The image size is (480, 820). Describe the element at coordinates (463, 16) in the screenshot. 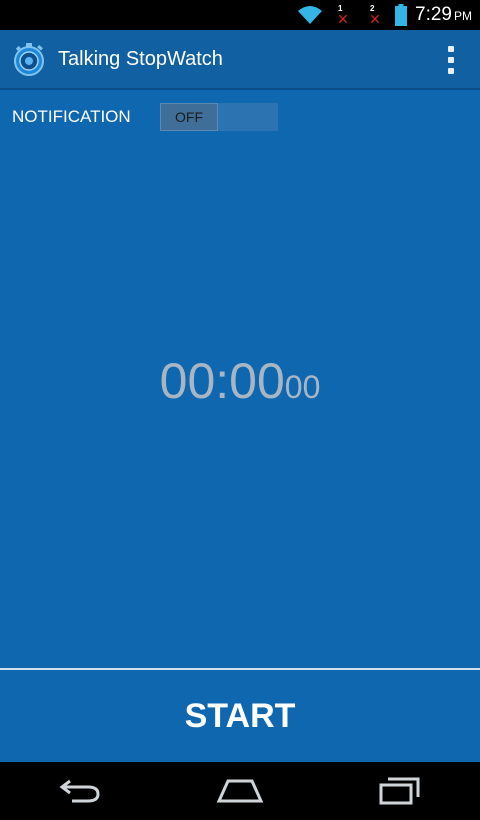

I see `clock-ampm: PM` at that location.